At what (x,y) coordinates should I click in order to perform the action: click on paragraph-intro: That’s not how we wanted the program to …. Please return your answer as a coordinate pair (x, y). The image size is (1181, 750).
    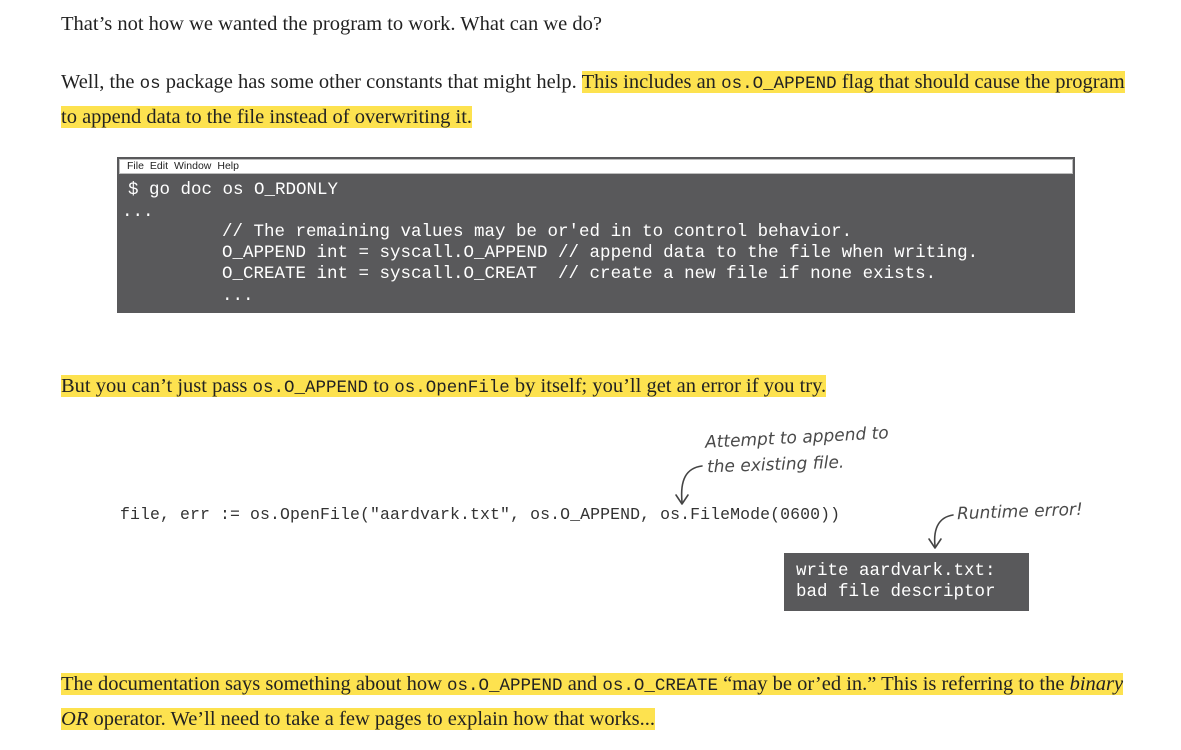
    Looking at the image, I should click on (593, 24).